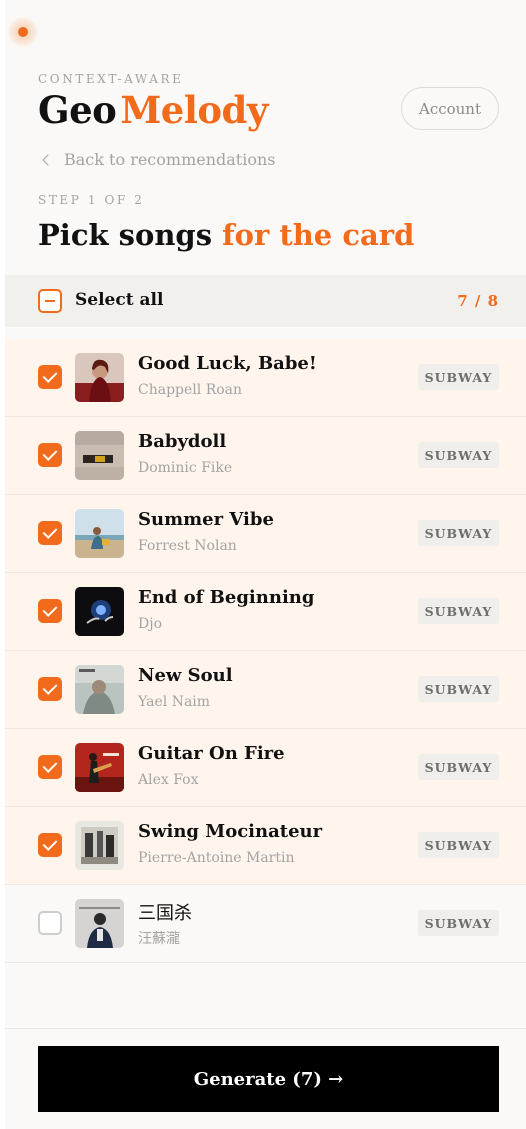 This screenshot has height=1129, width=526. What do you see at coordinates (265, 924) in the screenshot?
I see `song-row: 三国杀 汪蘇瀧 SUBWAY` at bounding box center [265, 924].